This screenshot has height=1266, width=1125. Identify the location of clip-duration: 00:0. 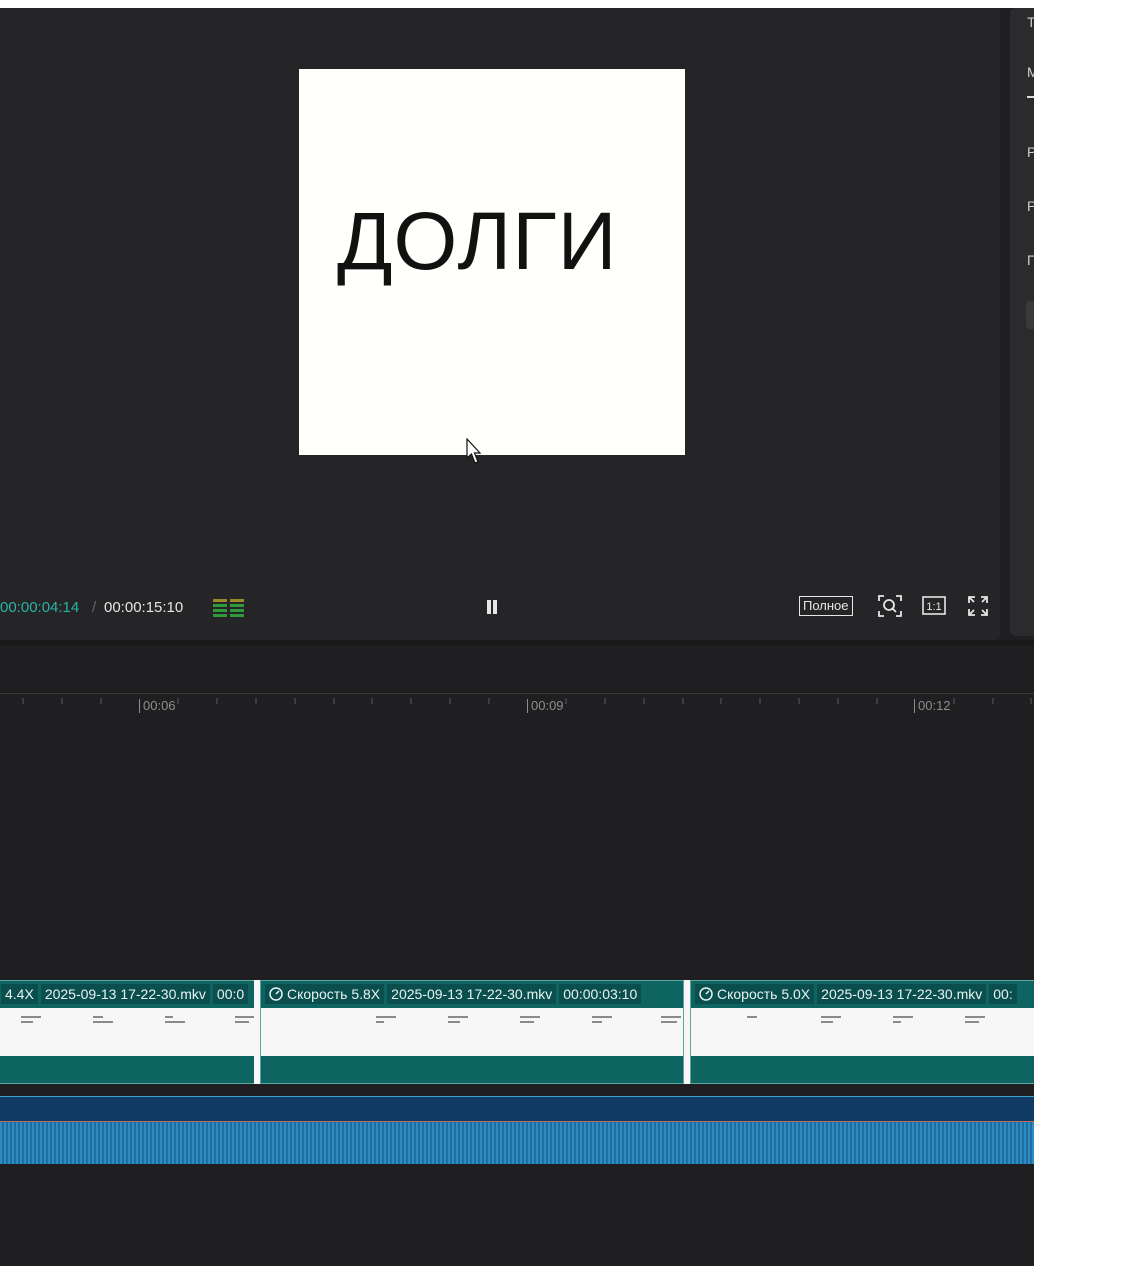
(230, 994).